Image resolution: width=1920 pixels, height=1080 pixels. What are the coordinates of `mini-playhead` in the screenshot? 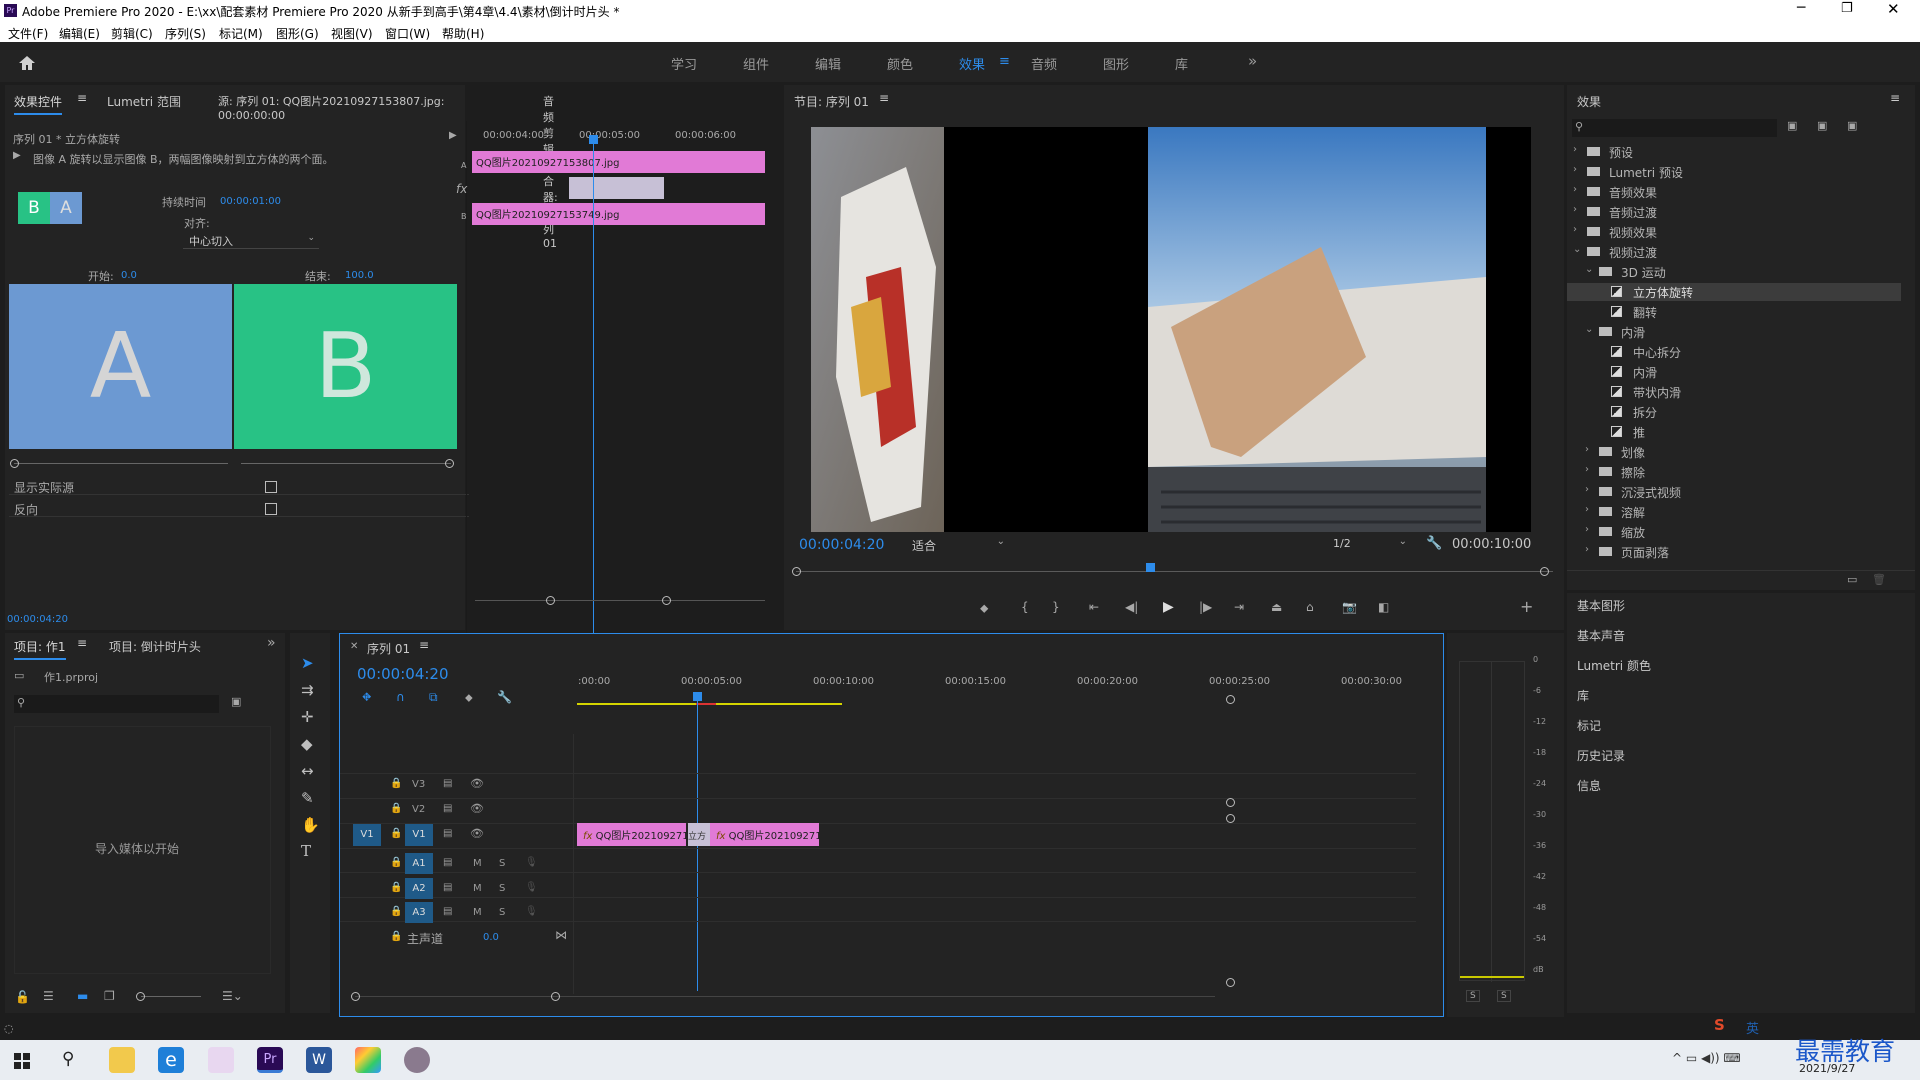 It's located at (593, 407).